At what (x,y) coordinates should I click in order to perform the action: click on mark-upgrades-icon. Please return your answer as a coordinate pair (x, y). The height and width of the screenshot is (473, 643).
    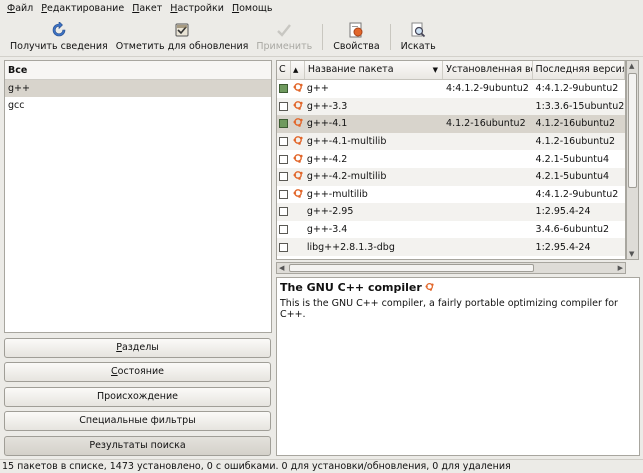
    Looking at the image, I should click on (182, 30).